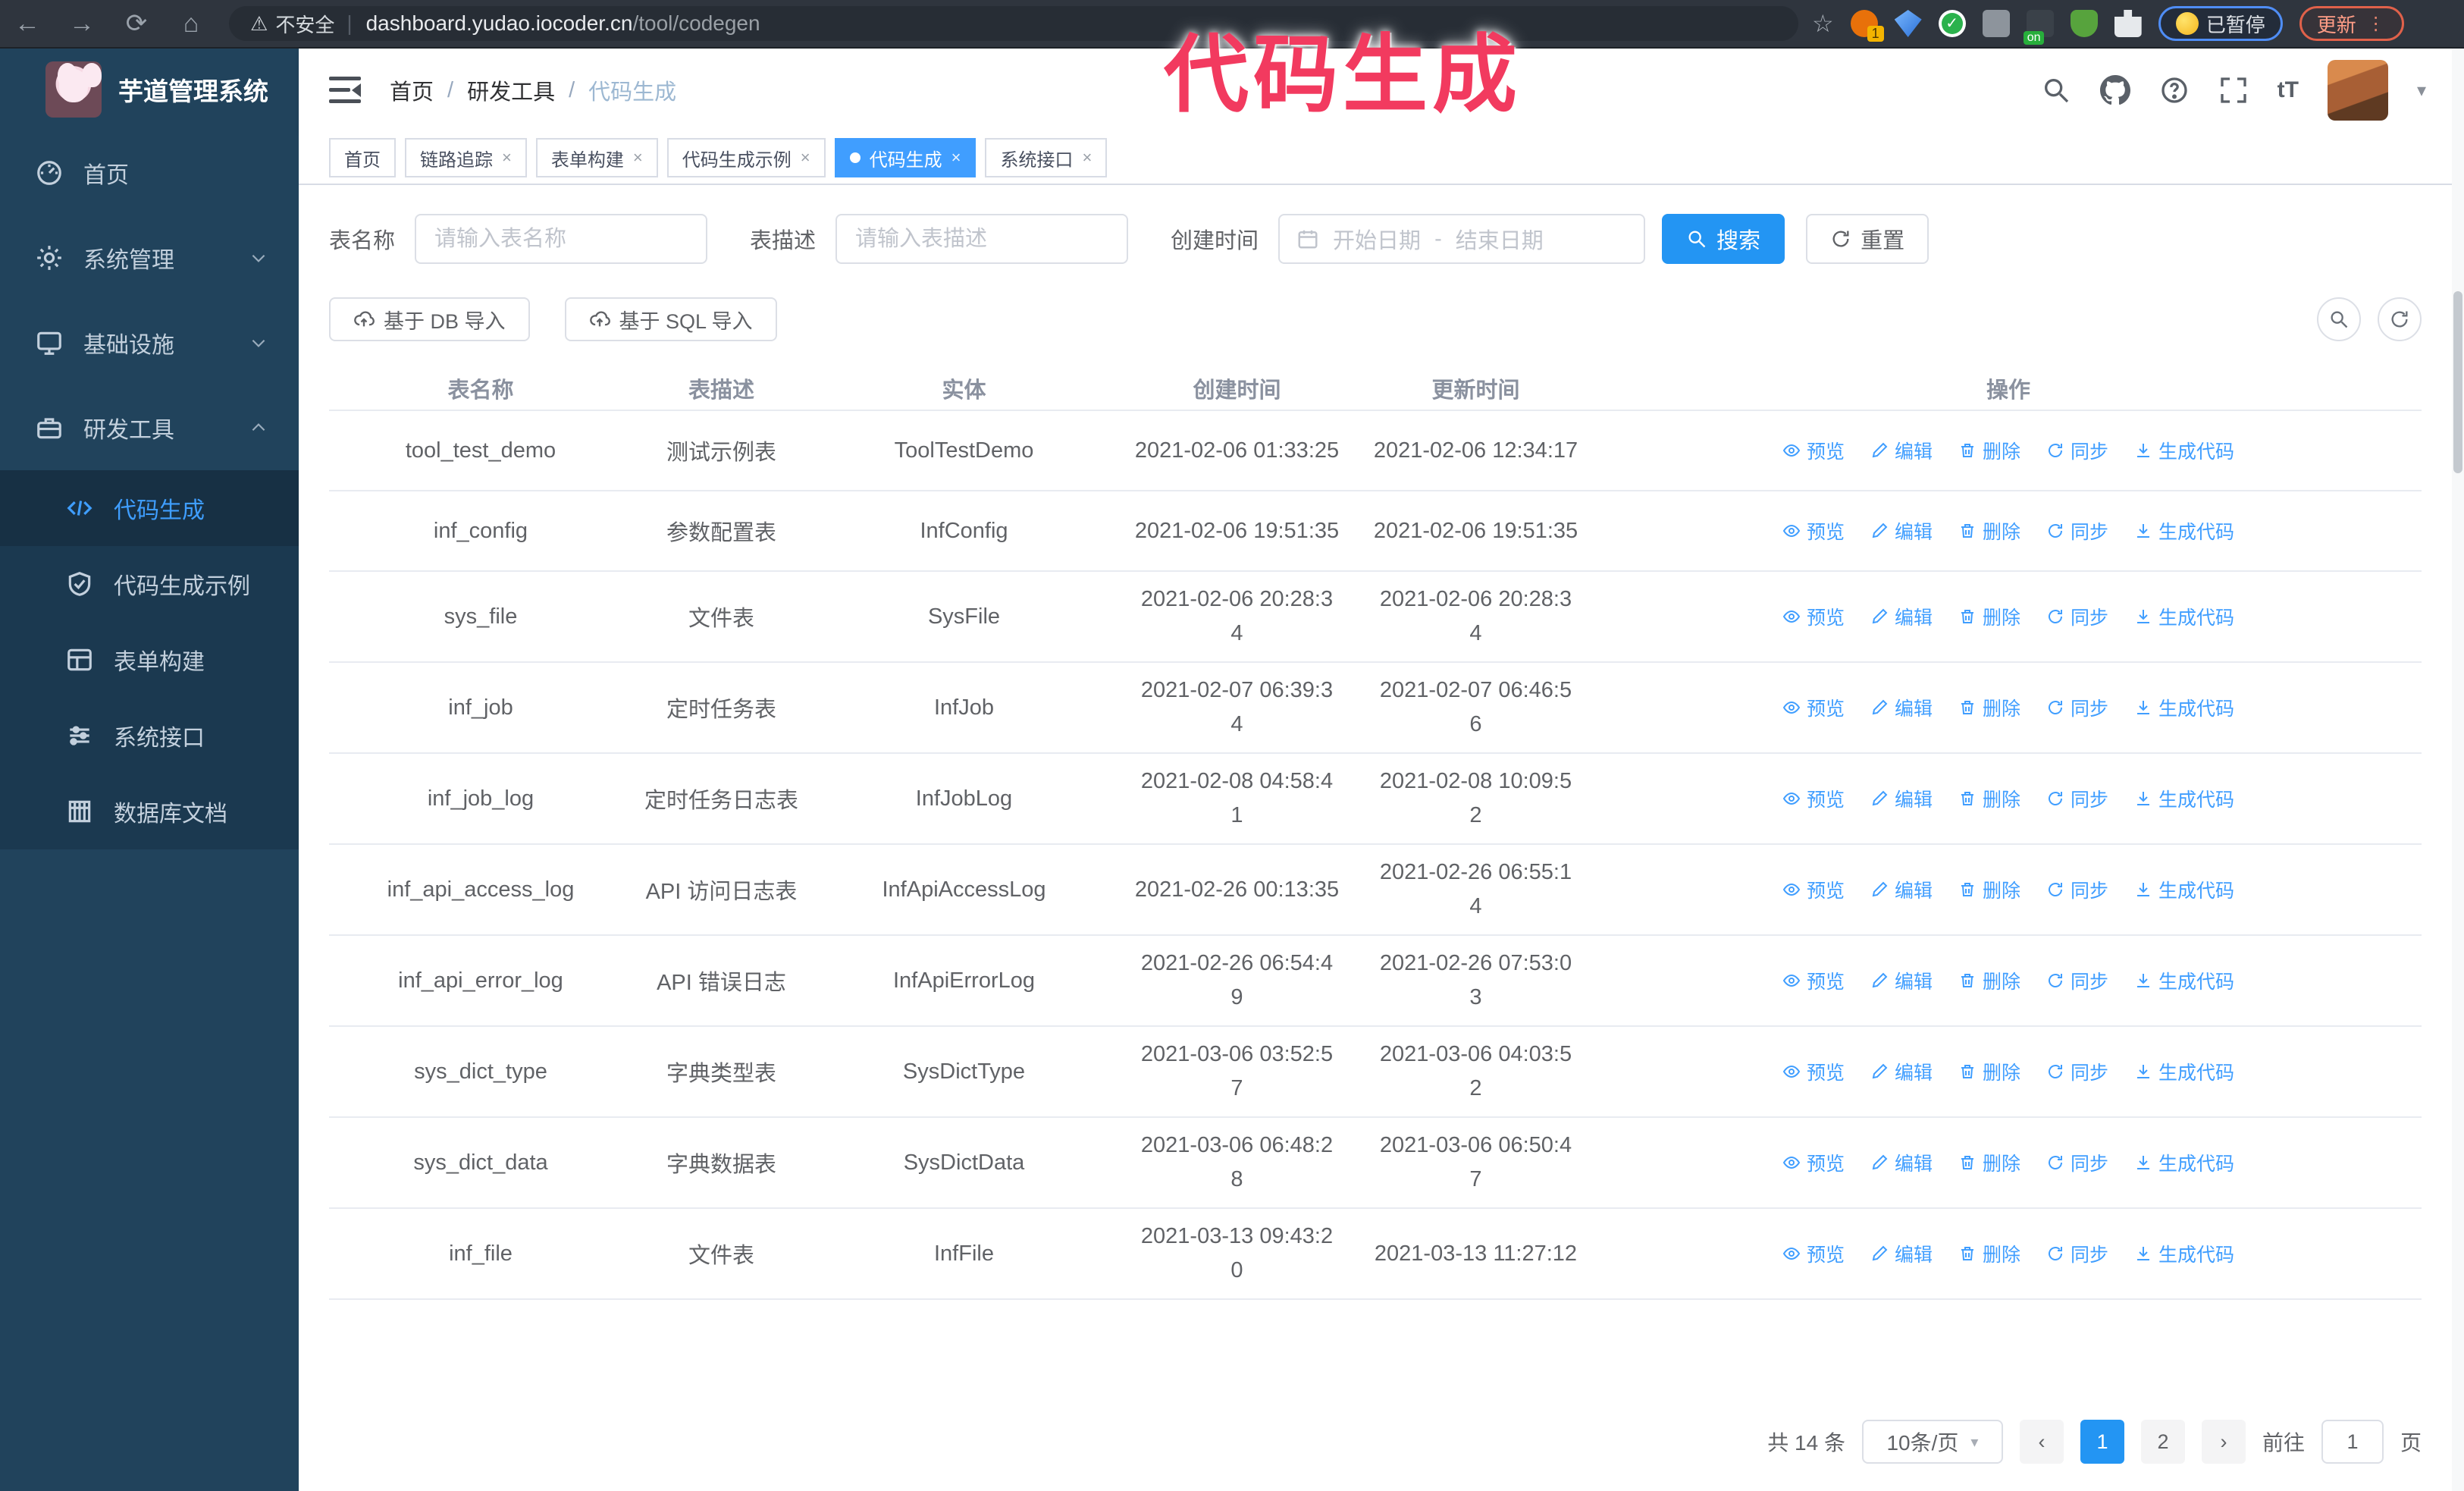  Describe the element at coordinates (2042, 1442) in the screenshot. I see `prev-page-button: ‹` at that location.